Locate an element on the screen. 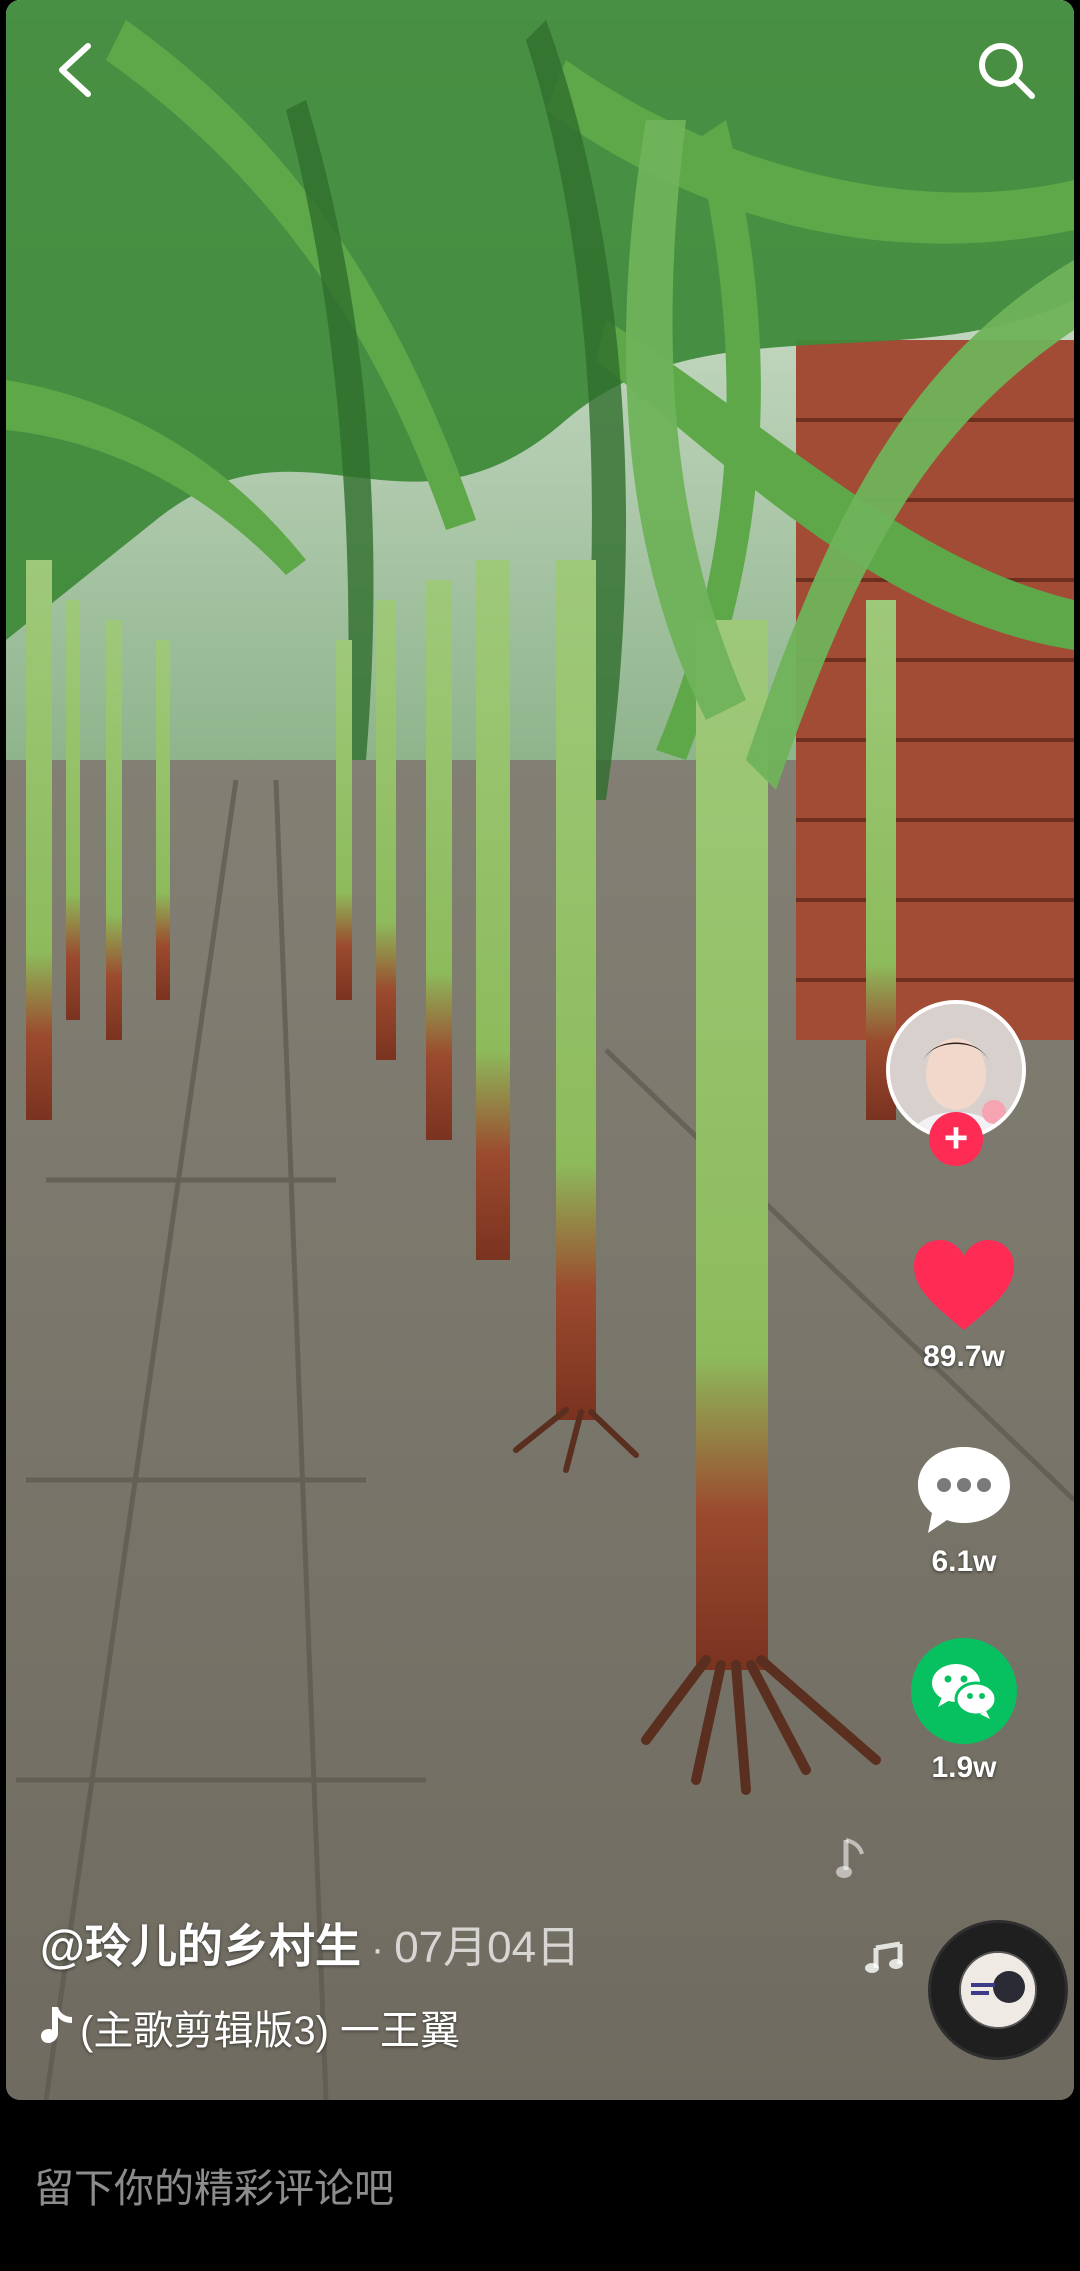 This screenshot has height=2271, width=1080. creator-handle: @玲儿的乡村生 is located at coordinates (200, 1943).